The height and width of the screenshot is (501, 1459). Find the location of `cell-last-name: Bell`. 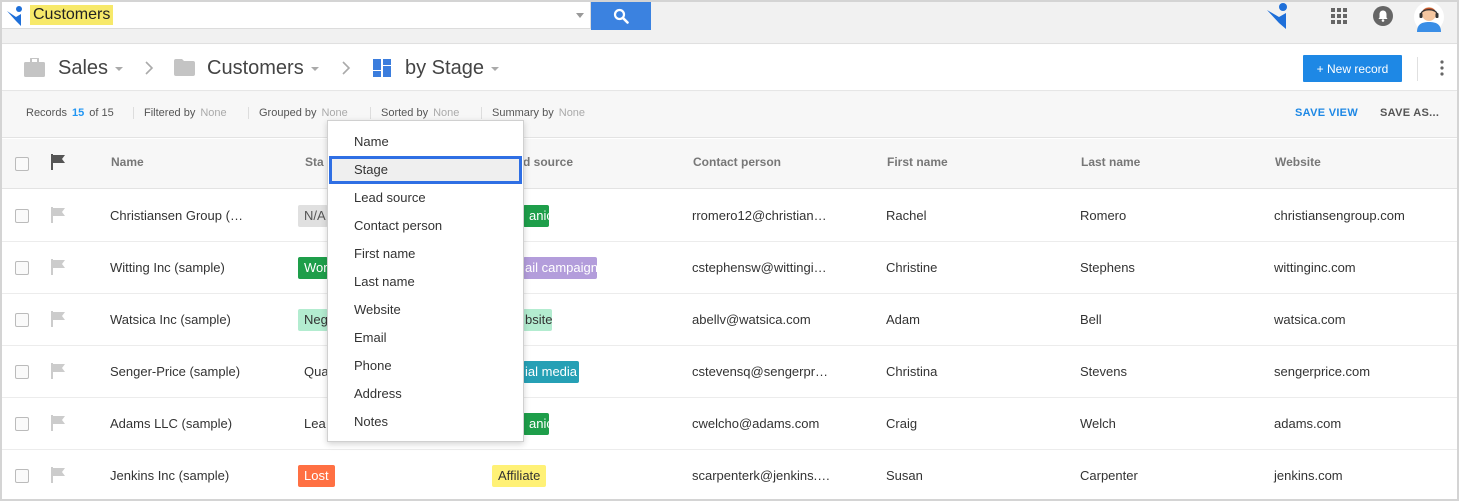

cell-last-name: Bell is located at coordinates (1091, 319).